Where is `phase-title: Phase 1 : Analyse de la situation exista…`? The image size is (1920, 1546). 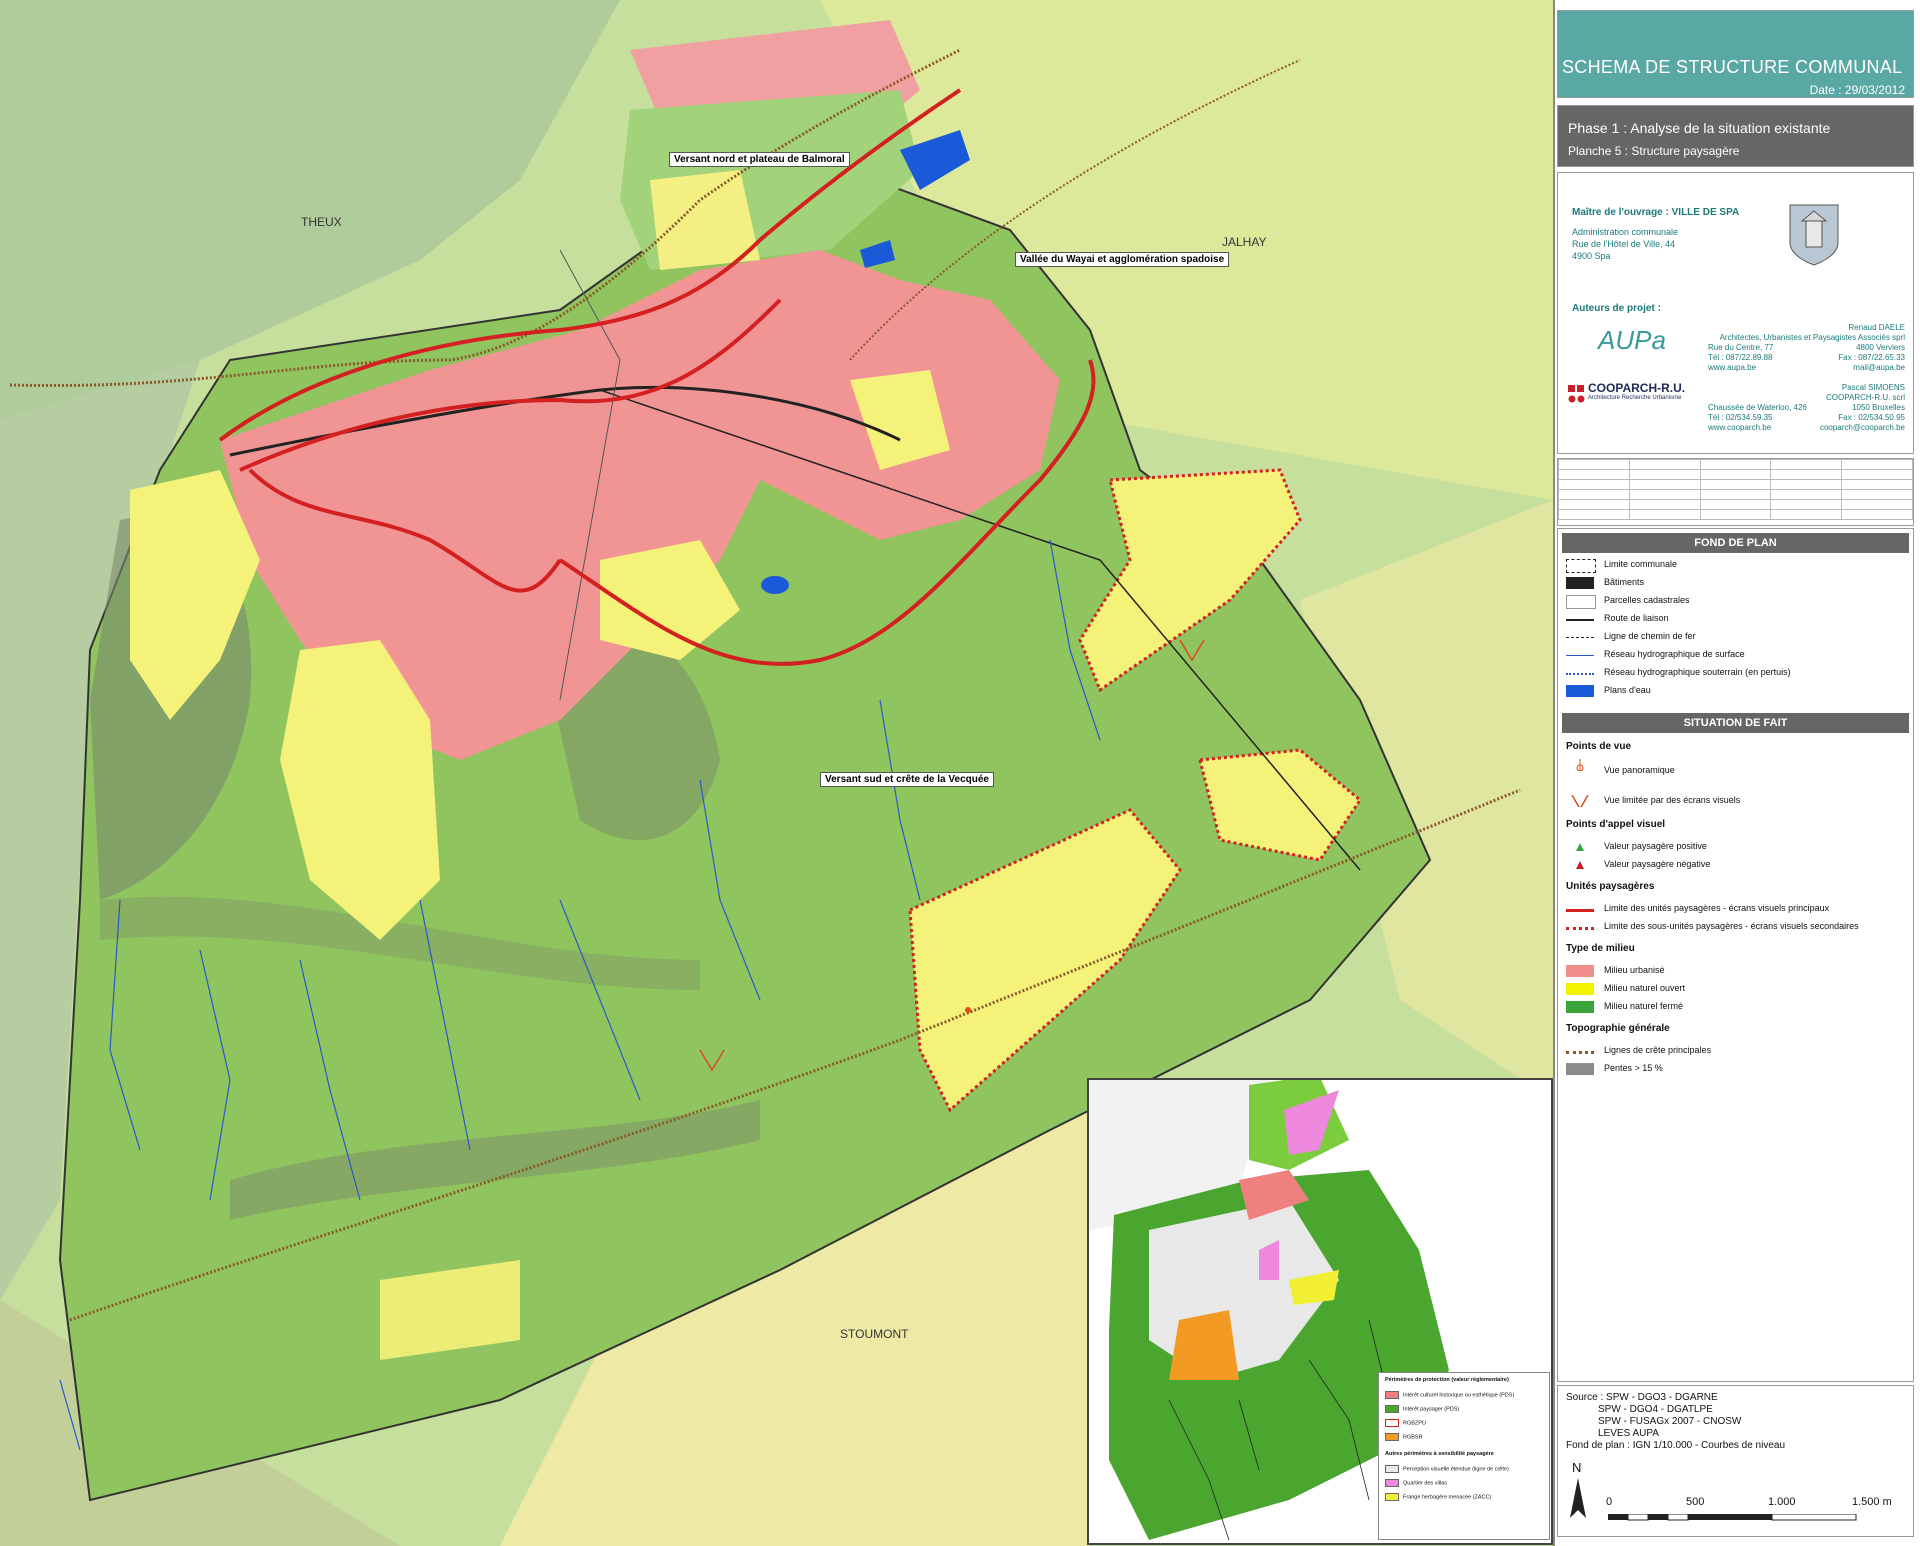
phase-title: Phase 1 : Analyse de la situation exista… is located at coordinates (1699, 128).